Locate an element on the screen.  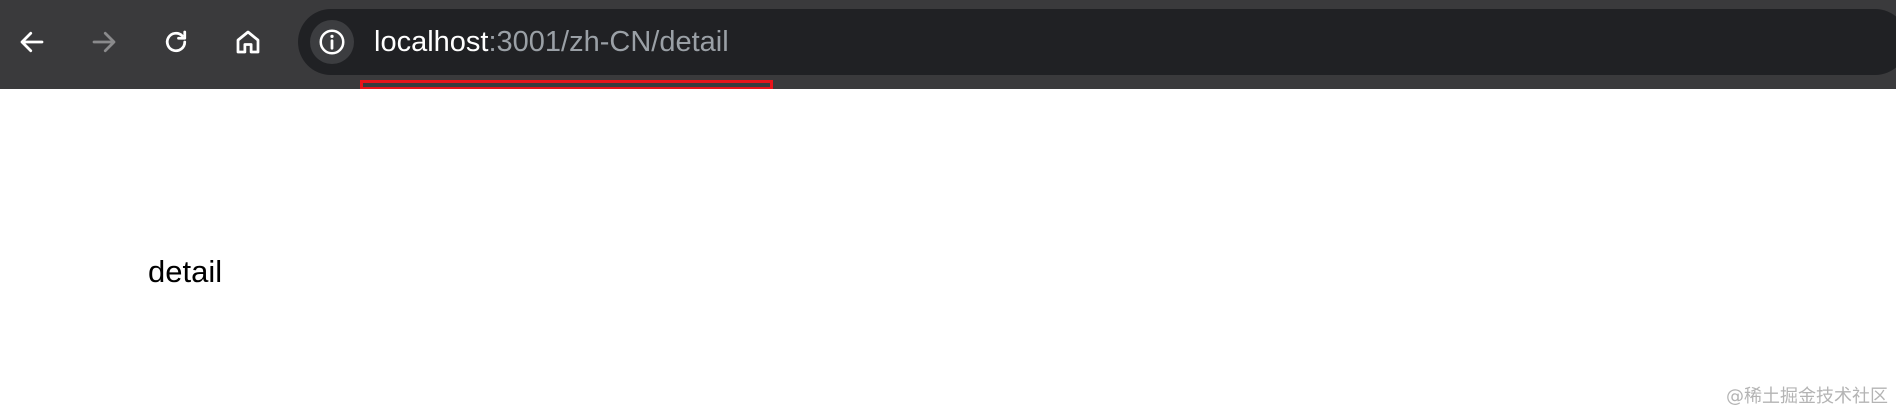
url-text: localhost:3001/zh-CN/detail is located at coordinates (551, 42).